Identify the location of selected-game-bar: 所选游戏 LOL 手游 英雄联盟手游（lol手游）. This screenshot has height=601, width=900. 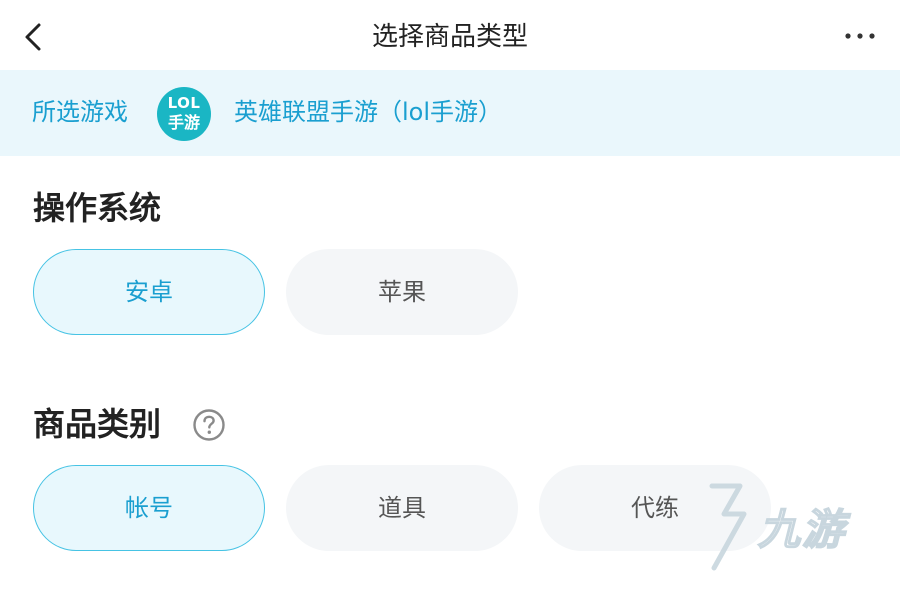
(450, 113).